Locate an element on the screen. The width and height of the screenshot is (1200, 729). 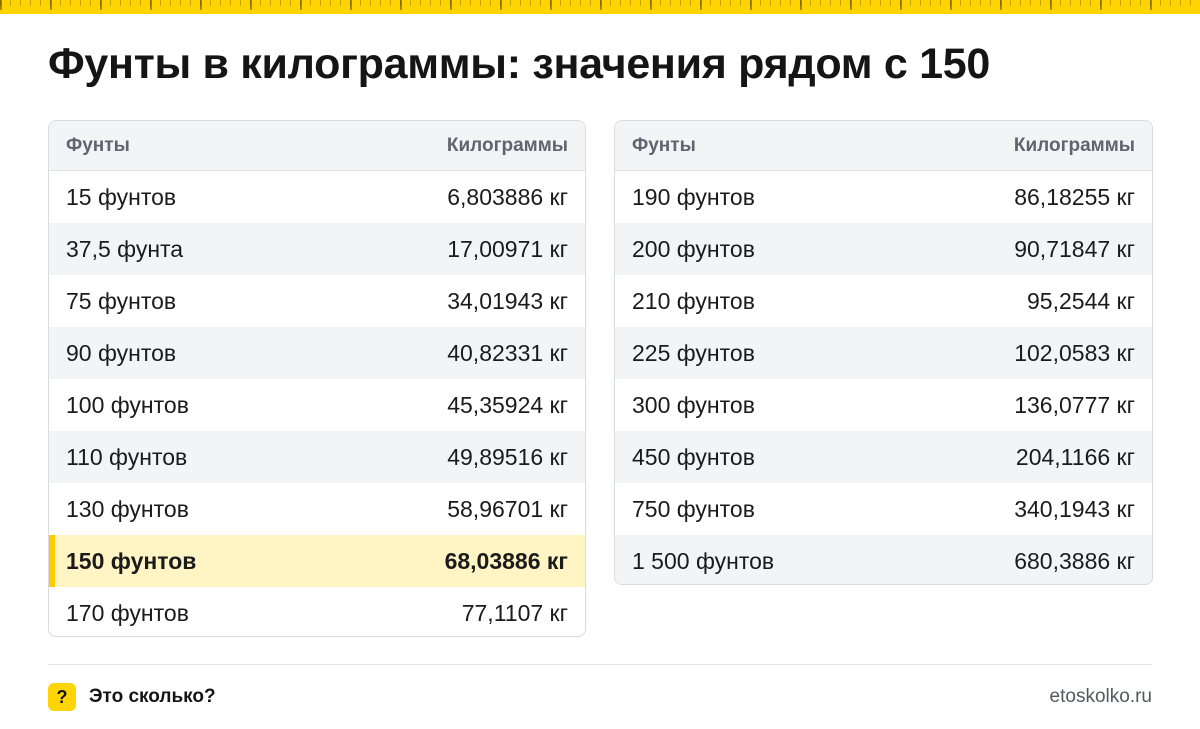
cell-kilograms: 340,1943 кг is located at coordinates (1074, 508).